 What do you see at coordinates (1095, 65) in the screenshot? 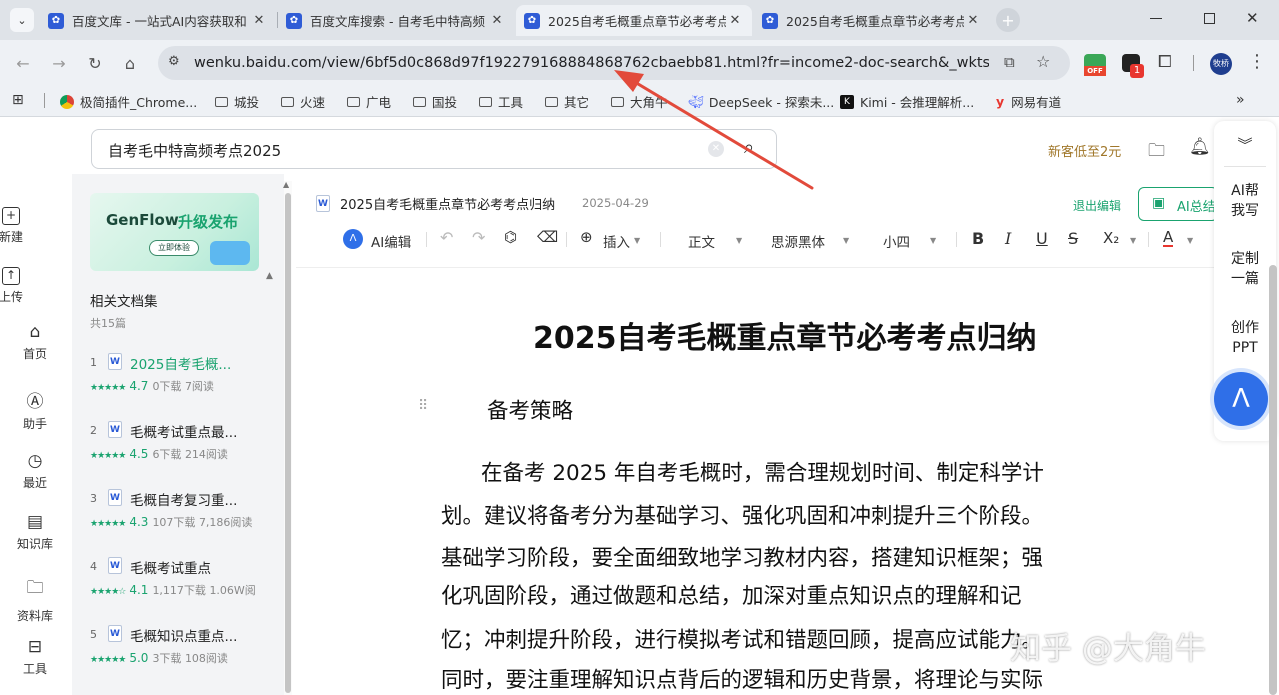
I see `coupon-extension-icon: OFF` at bounding box center [1095, 65].